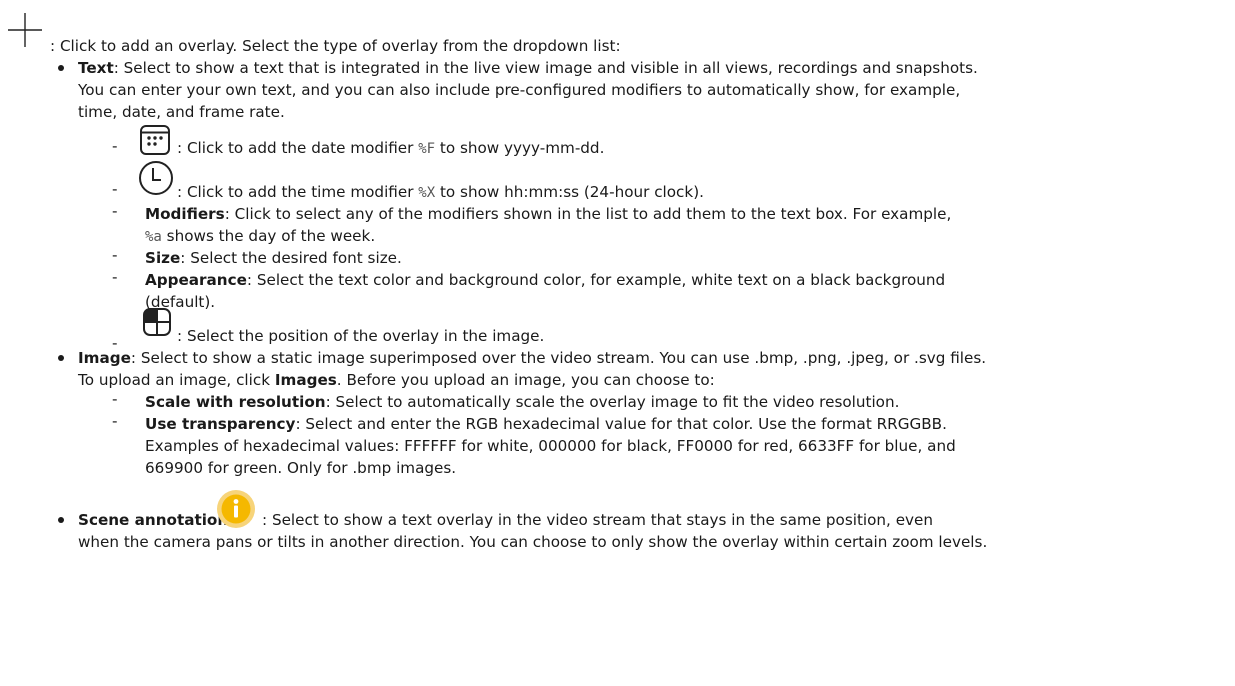  Describe the element at coordinates (298, 192) in the screenshot. I see `time-before: : Click to add the time modifier` at that location.